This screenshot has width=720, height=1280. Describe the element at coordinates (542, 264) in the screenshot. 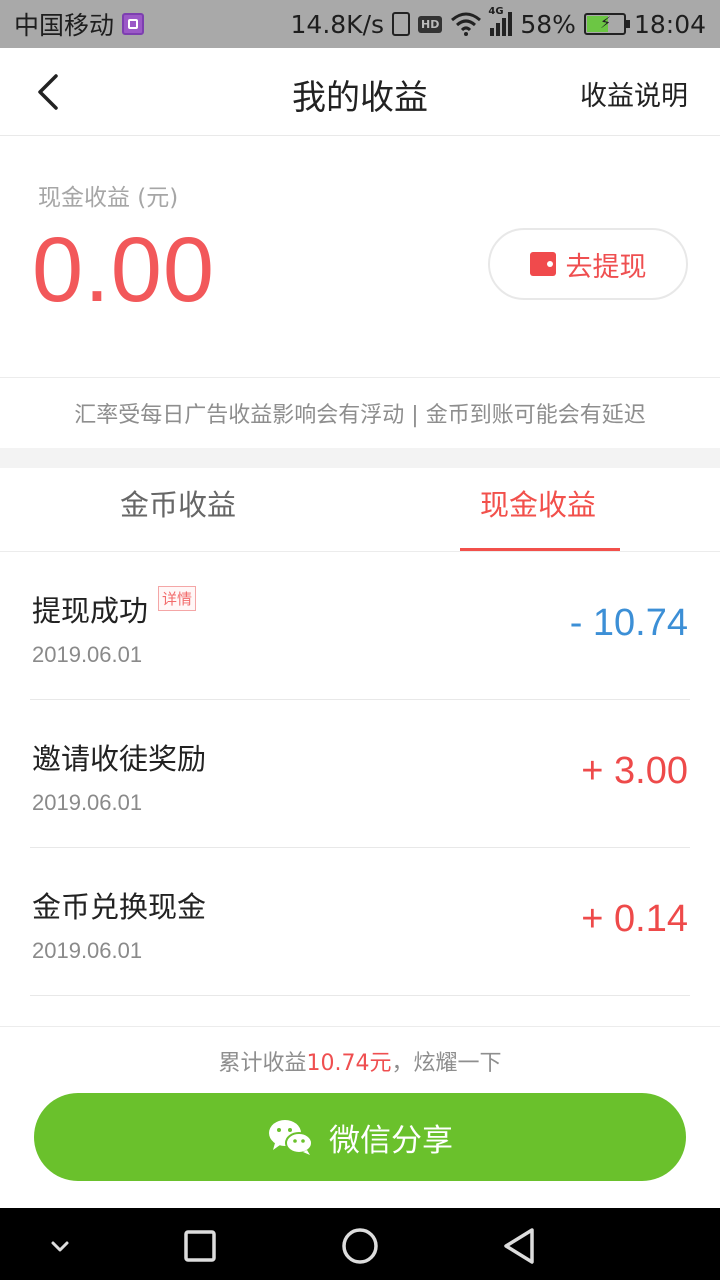

I see `wallet-icon` at that location.